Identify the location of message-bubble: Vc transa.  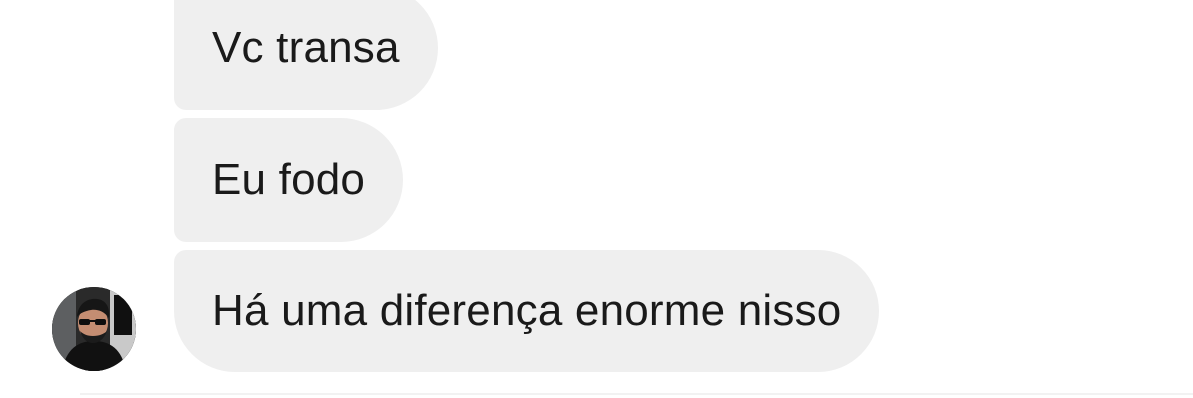
(306, 55).